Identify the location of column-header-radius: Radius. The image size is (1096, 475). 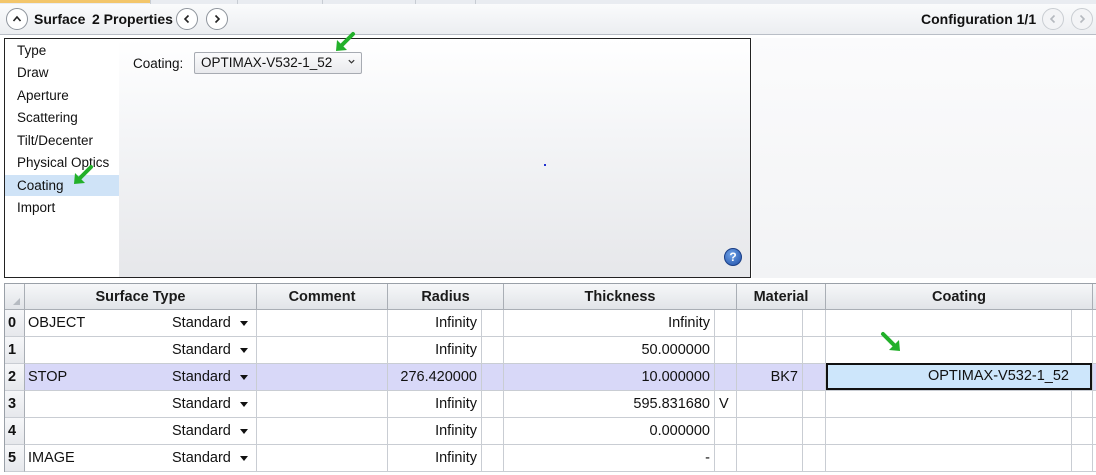
(446, 297).